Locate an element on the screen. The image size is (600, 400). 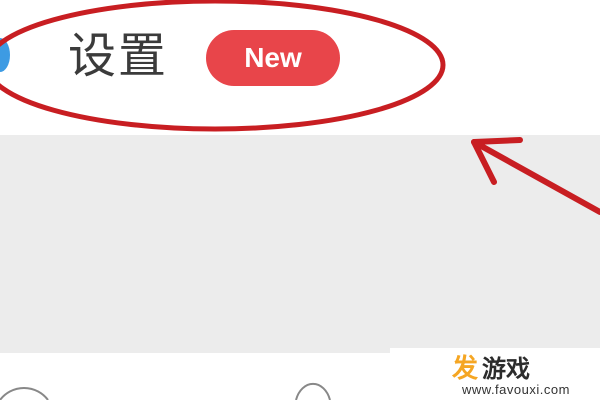
gear-icon is located at coordinates (5, 55).